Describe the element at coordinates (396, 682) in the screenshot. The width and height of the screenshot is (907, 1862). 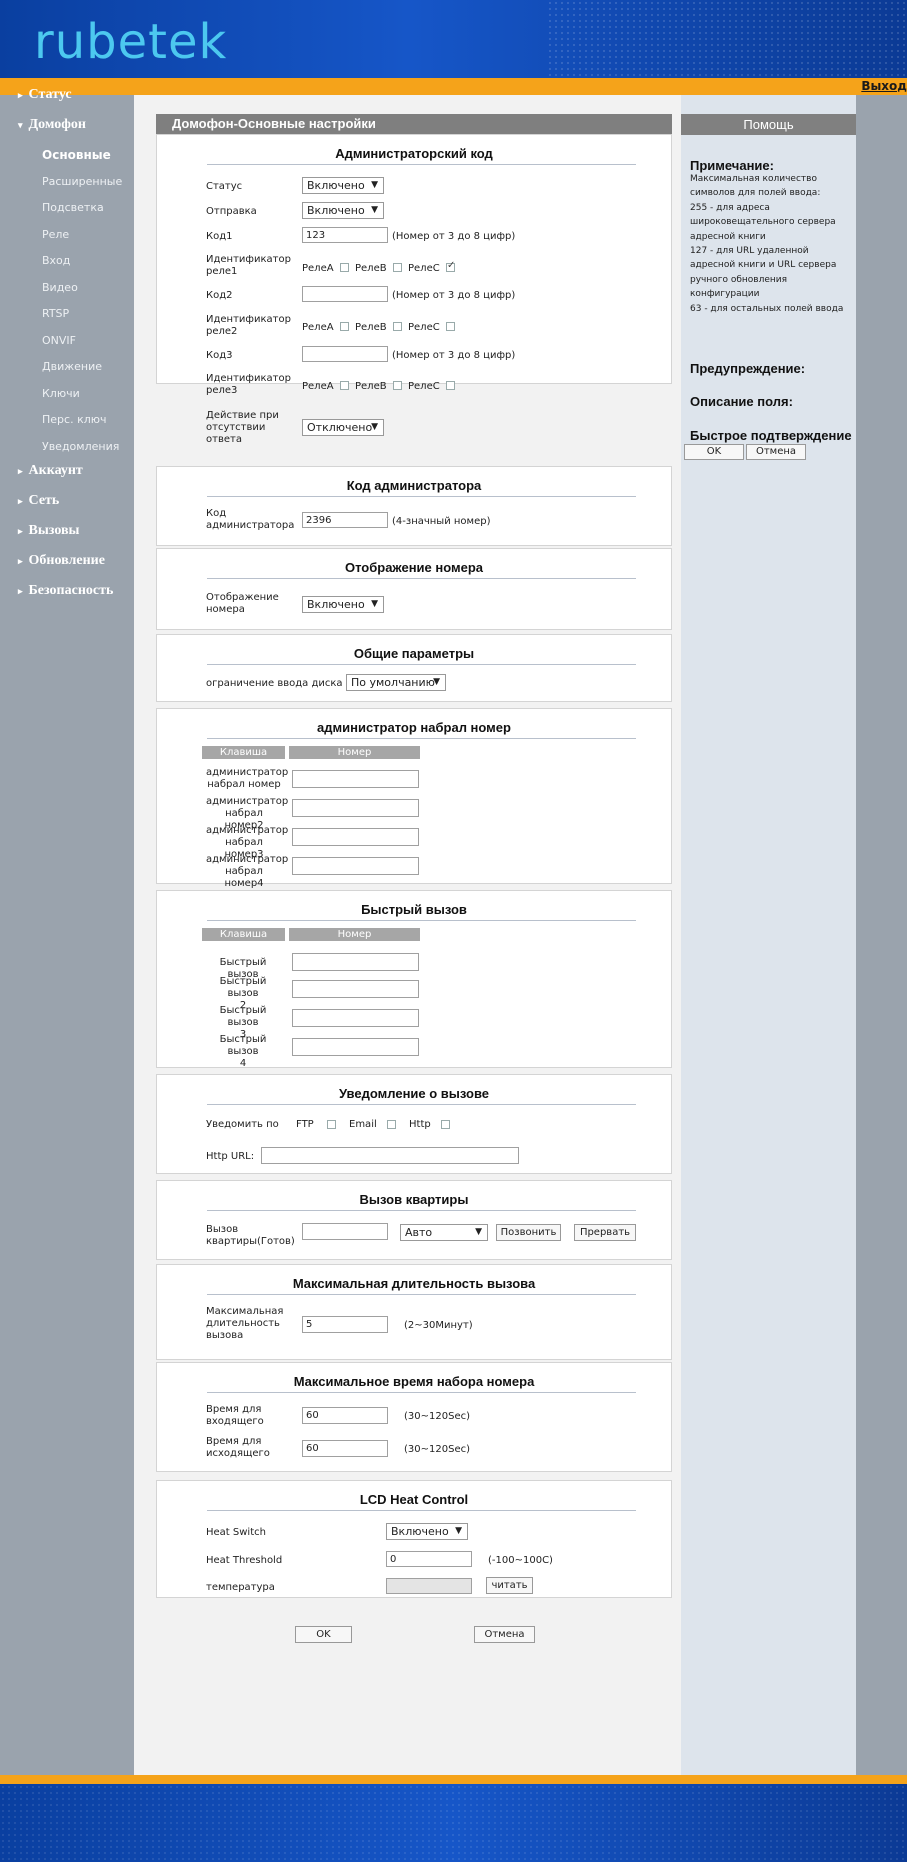
I see `disk-input-limit-select: По умолчанию ▼` at that location.